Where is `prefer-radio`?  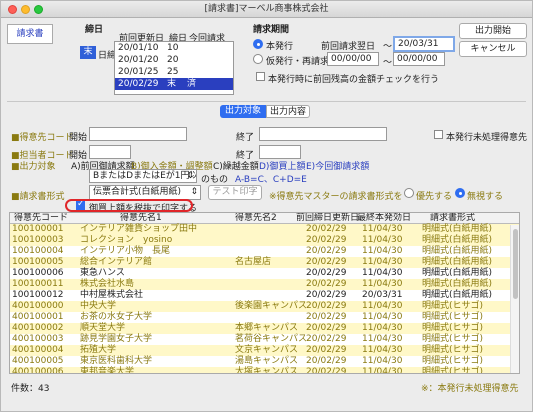 prefer-radio is located at coordinates (409, 193).